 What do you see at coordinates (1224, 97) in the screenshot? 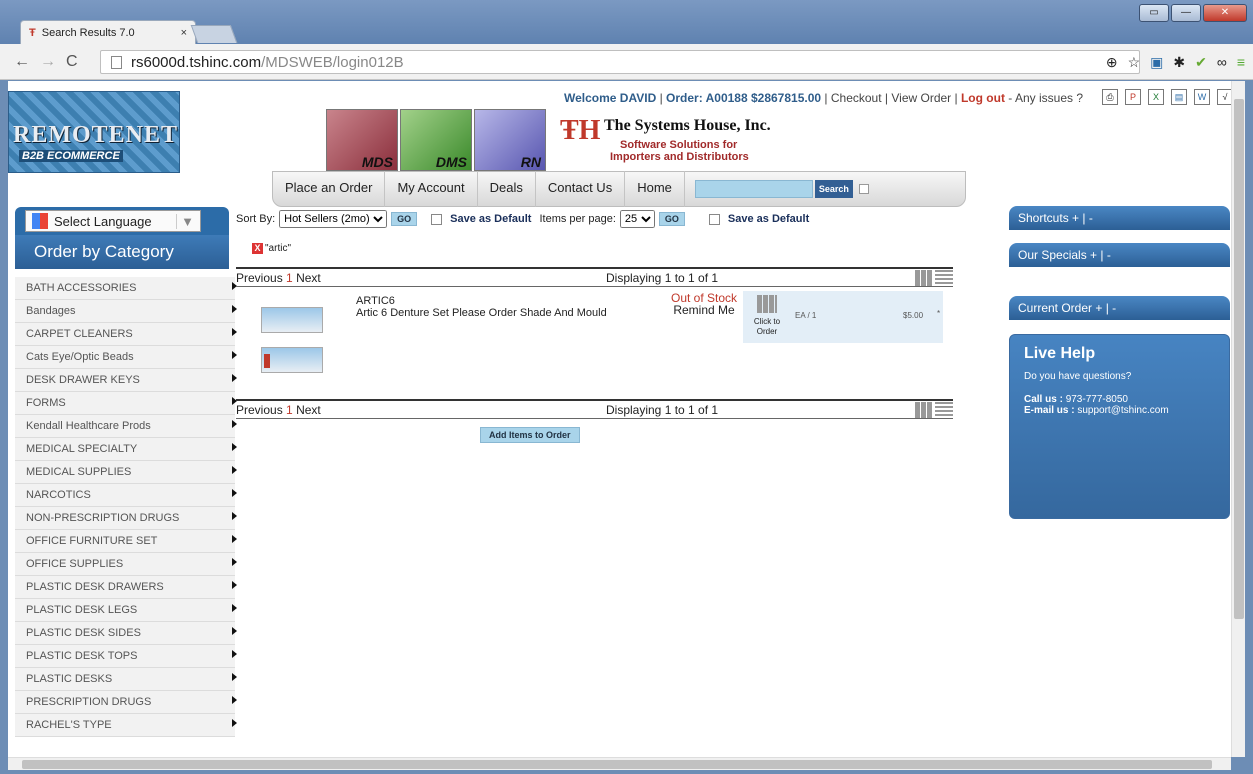
I see `check-icon: √` at bounding box center [1224, 97].